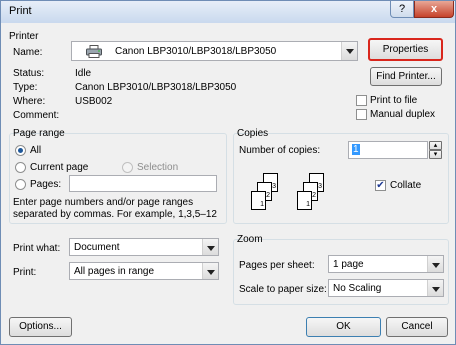  Describe the element at coordinates (343, 327) in the screenshot. I see `ok-button: OK` at that location.